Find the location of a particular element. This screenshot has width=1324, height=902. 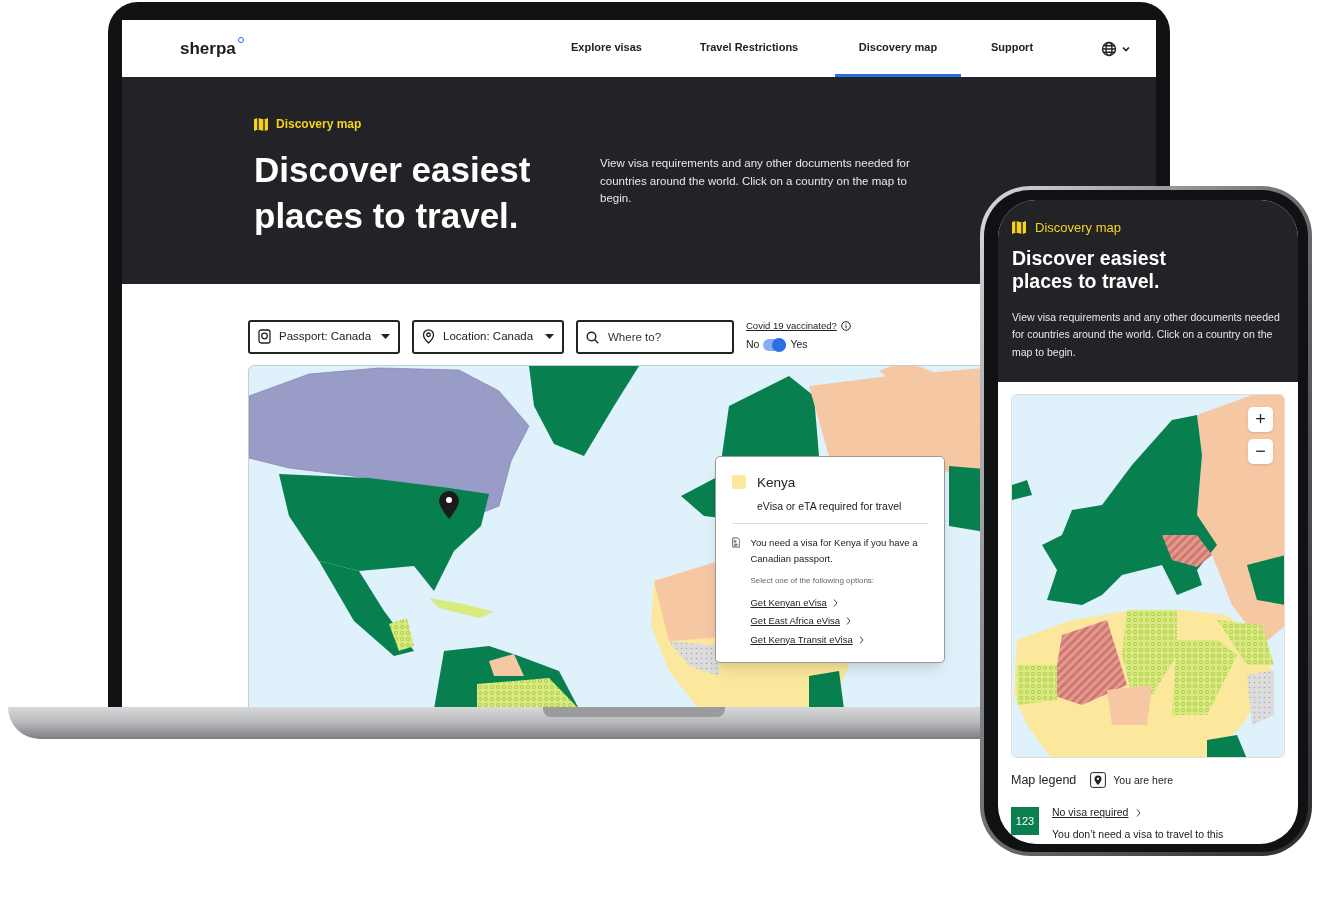

legend-title: Map legend is located at coordinates (1044, 780).